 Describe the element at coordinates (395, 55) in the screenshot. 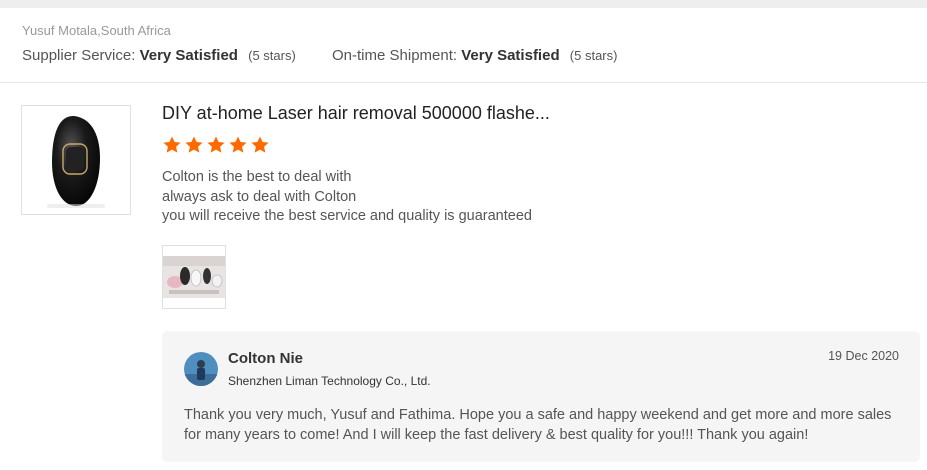

I see `on-time-shipment-label: On-time Shipment:` at that location.